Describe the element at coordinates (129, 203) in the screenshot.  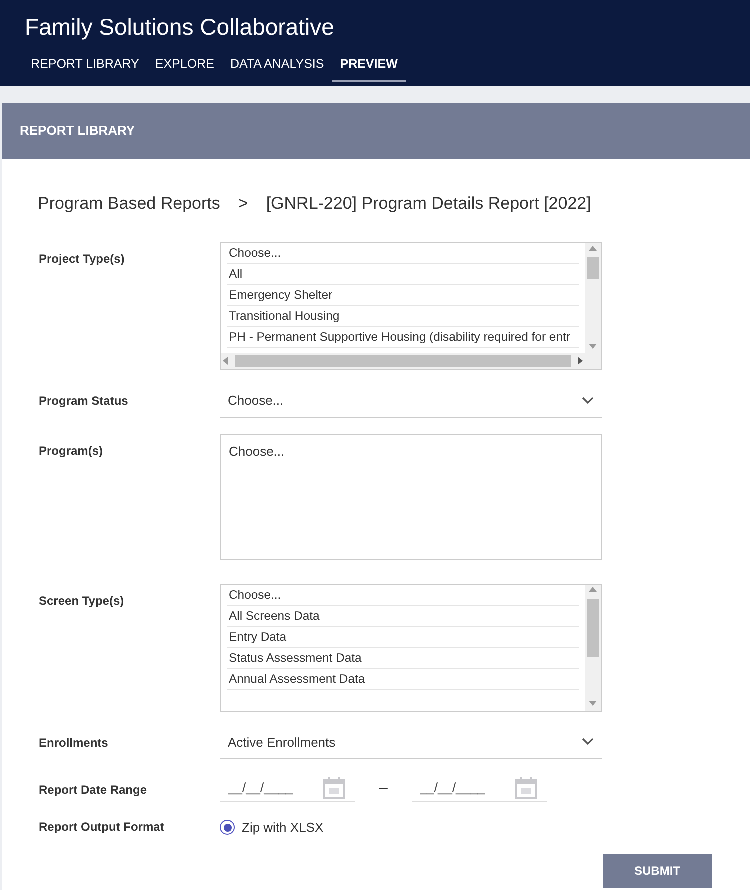
I see `breadcrumb-link: Program Based Reports` at that location.